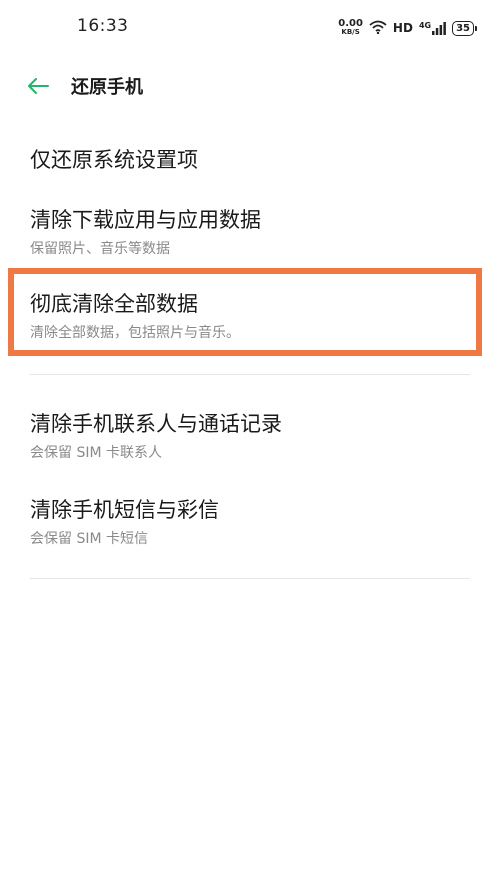 The height and width of the screenshot is (880, 500). What do you see at coordinates (124, 510) in the screenshot?
I see `option-title: 清除手机短信与彩信` at bounding box center [124, 510].